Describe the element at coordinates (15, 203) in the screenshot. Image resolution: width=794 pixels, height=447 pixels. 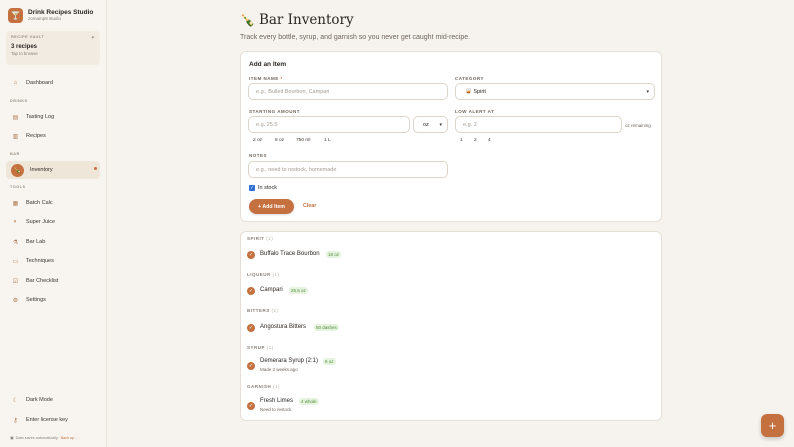
I see `calculator-icon: ▦` at that location.